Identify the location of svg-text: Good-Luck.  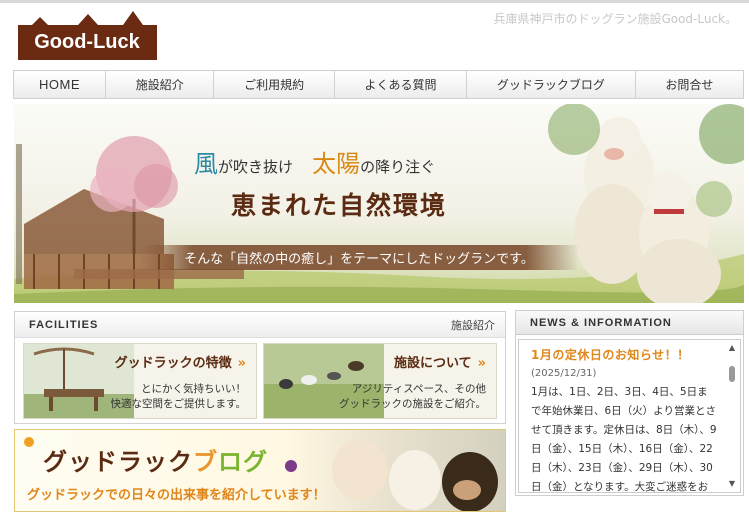
(87, 42).